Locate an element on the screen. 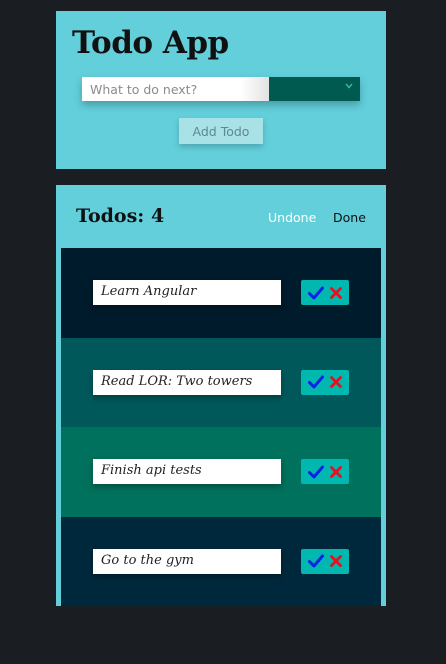 The image size is (446, 664). todo-text: Read LOR: Two towers is located at coordinates (187, 382).